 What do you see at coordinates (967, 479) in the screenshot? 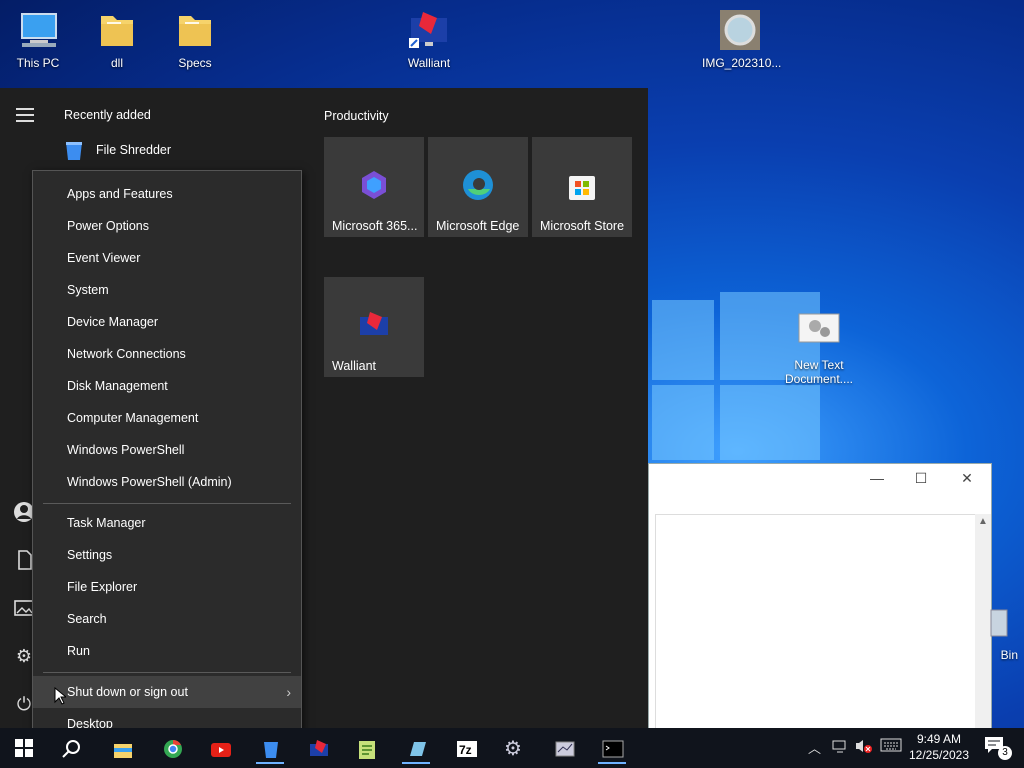
I see `close-button: ✕` at bounding box center [967, 479].